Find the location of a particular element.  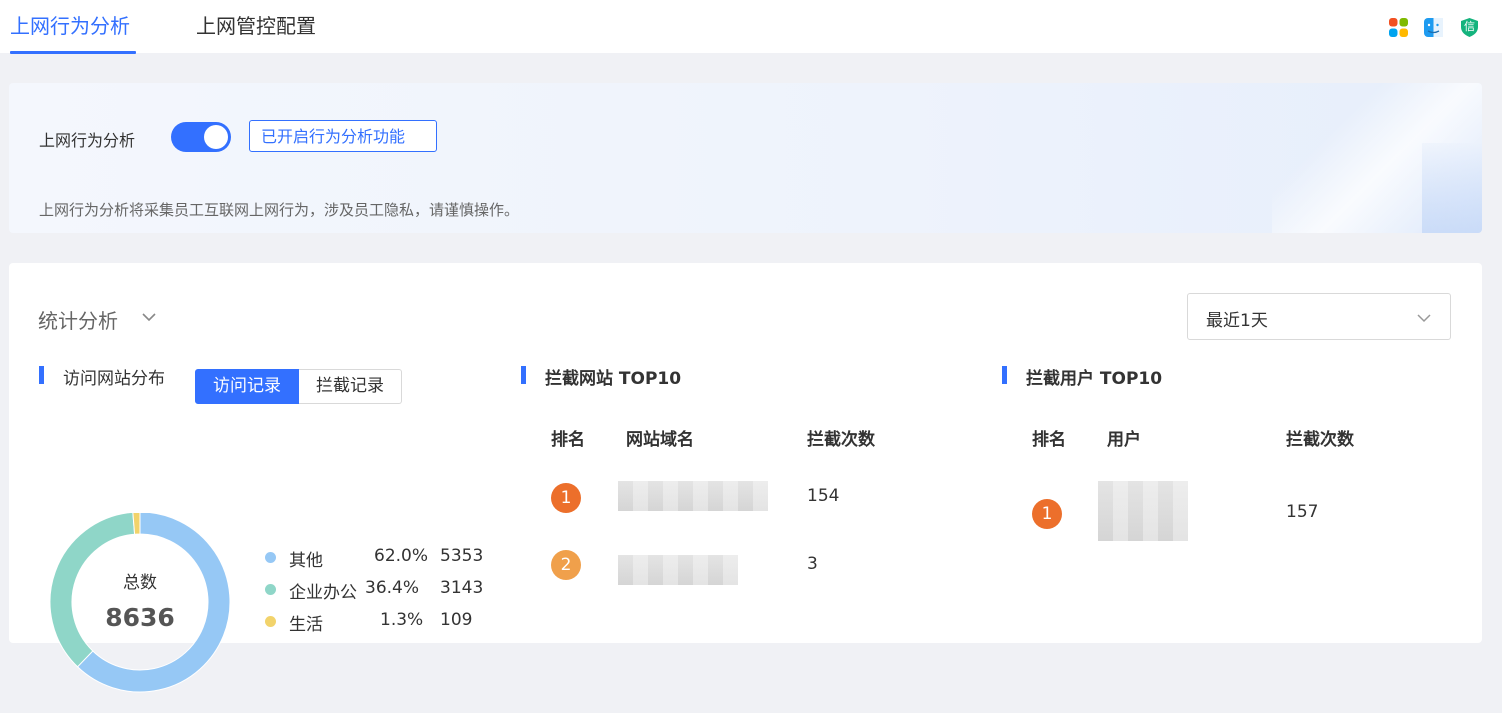

donut-total-label: 总数 is located at coordinates (140, 583).